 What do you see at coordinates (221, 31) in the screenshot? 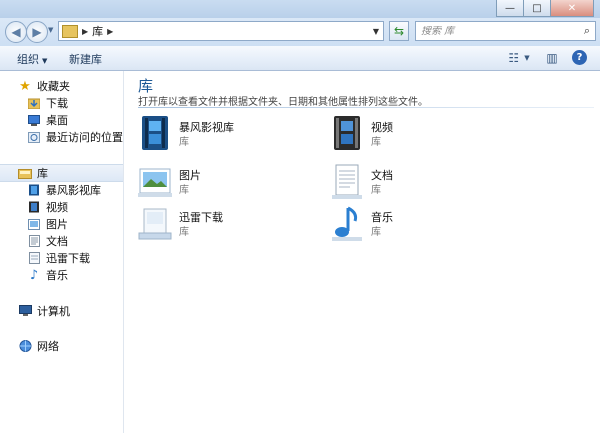
I see `address-bar: ▶ 库 ▶ ▼` at bounding box center [221, 31].